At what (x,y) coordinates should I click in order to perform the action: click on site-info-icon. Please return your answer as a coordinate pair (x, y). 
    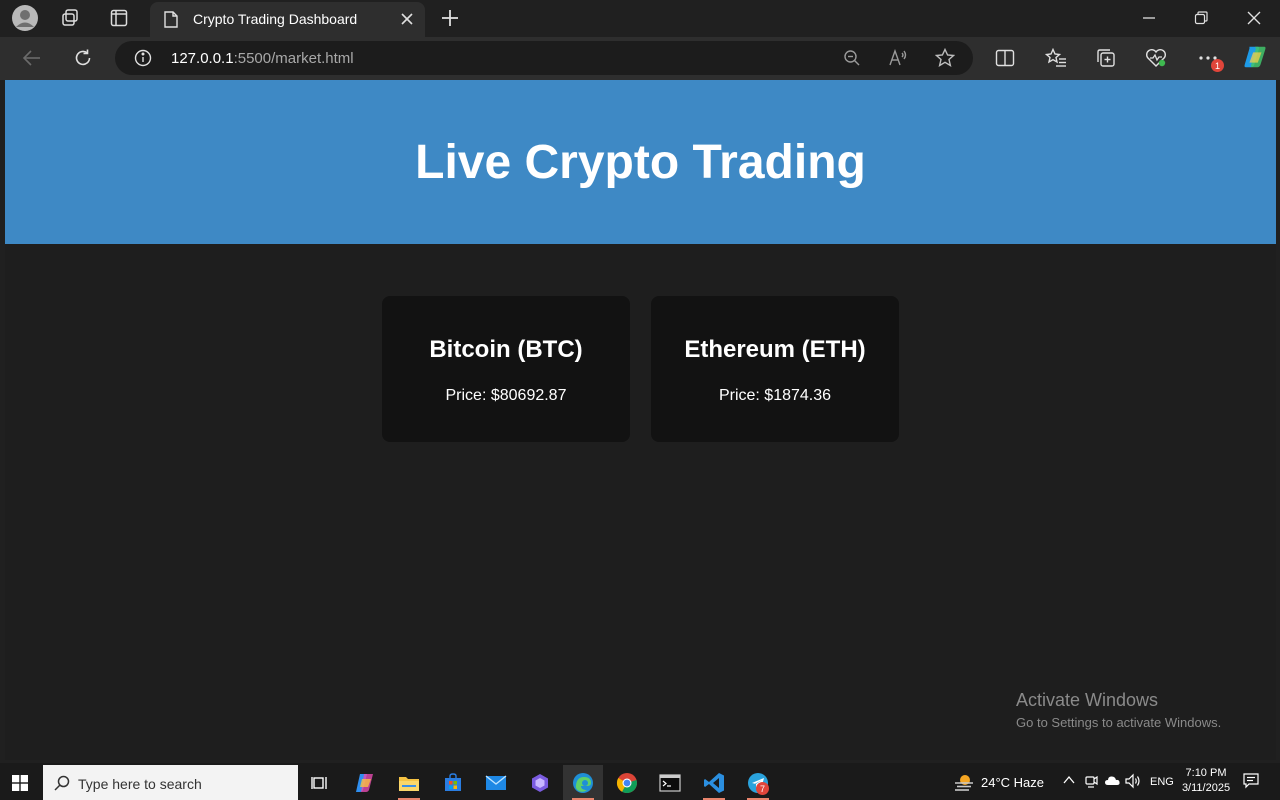
    Looking at the image, I should click on (143, 58).